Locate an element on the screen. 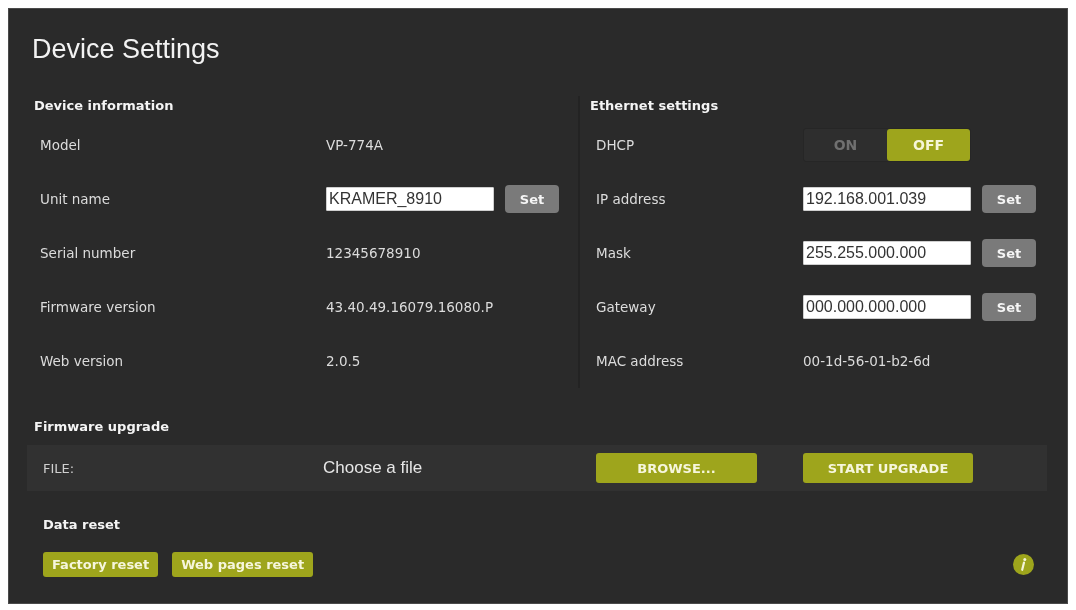 The width and height of the screenshot is (1076, 610). upgrade-button: START UPGRADE is located at coordinates (888, 468).